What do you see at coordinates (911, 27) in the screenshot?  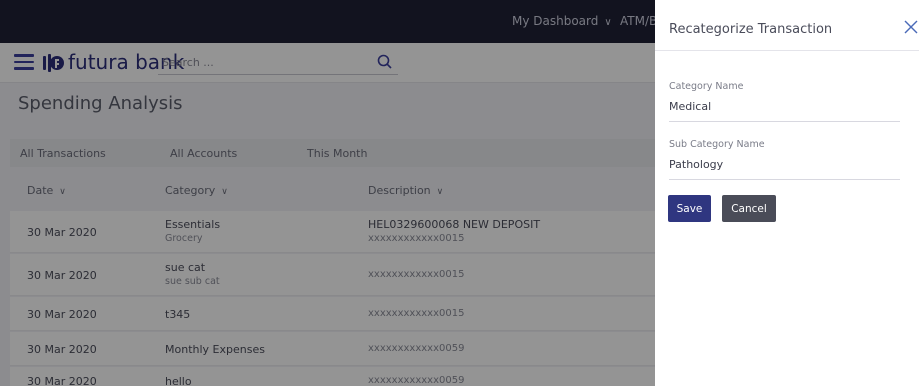 I see `close-icon` at bounding box center [911, 27].